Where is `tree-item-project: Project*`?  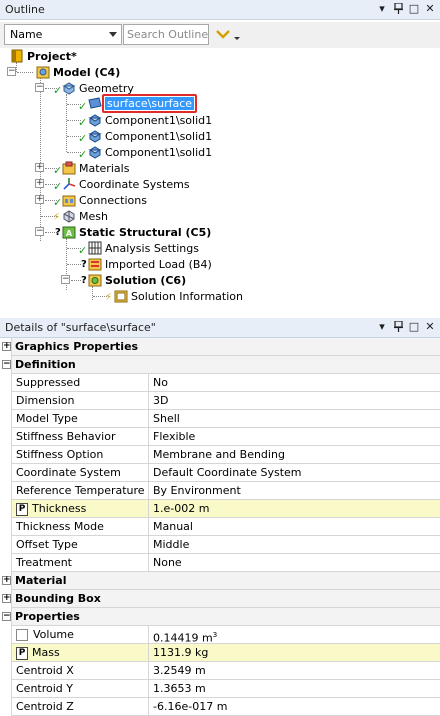 tree-item-project: Project* is located at coordinates (43, 56).